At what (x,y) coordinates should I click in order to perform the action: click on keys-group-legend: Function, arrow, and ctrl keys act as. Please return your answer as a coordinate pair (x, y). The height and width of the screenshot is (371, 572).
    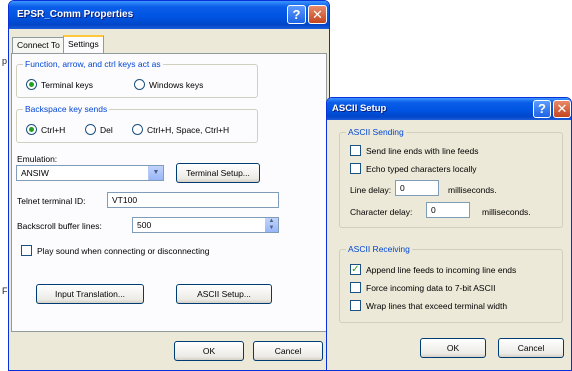
    Looking at the image, I should click on (93, 64).